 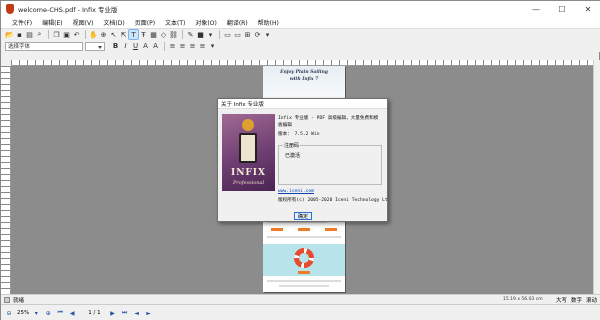 What do you see at coordinates (135, 46) in the screenshot?
I see `underline-icon: U` at bounding box center [135, 46].